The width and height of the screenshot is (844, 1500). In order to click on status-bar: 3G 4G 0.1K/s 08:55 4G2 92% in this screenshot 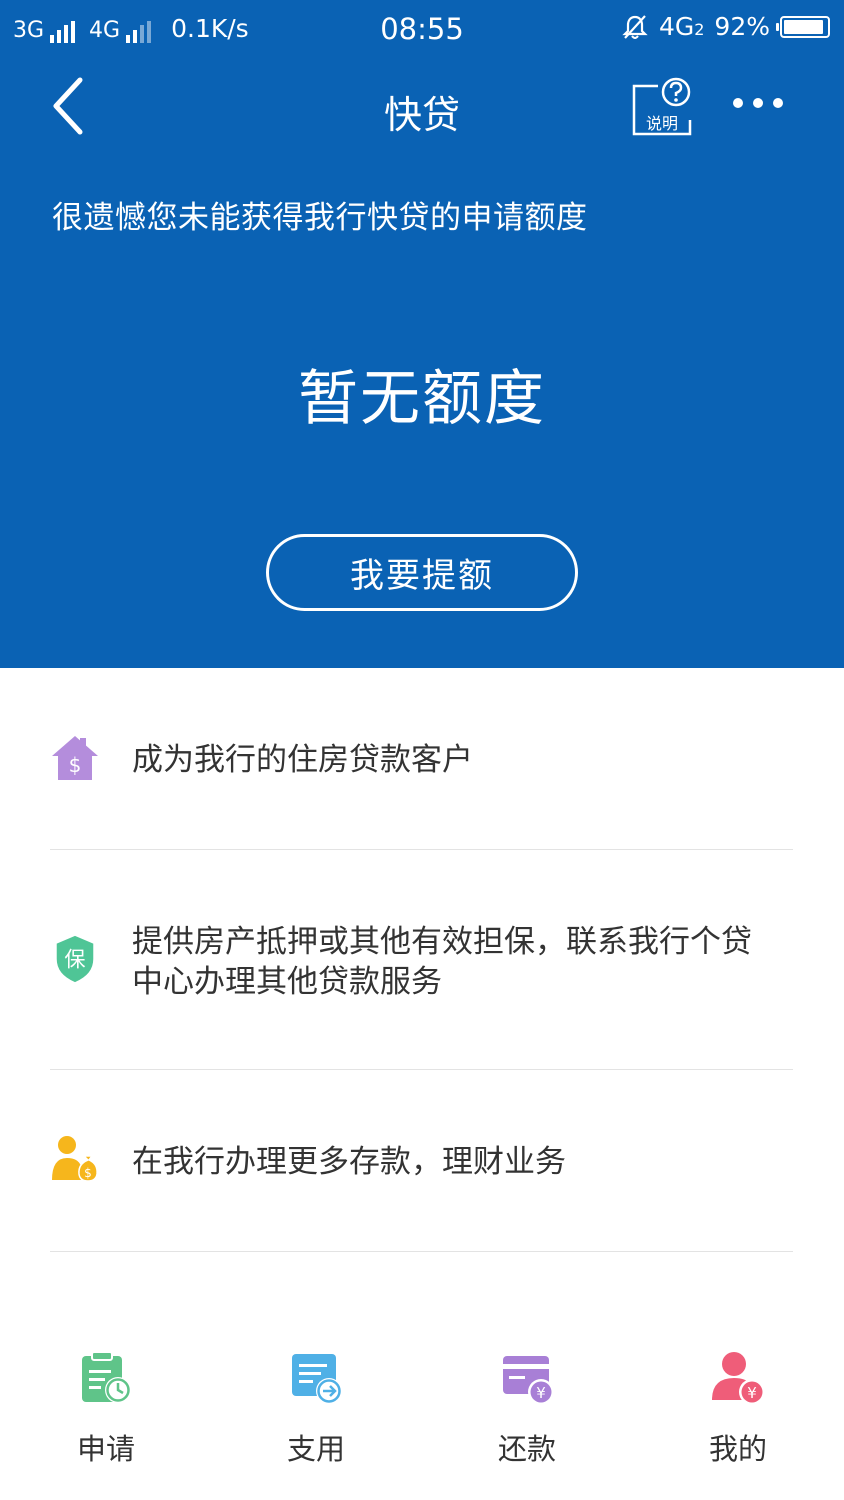, I will do `click(422, 29)`.